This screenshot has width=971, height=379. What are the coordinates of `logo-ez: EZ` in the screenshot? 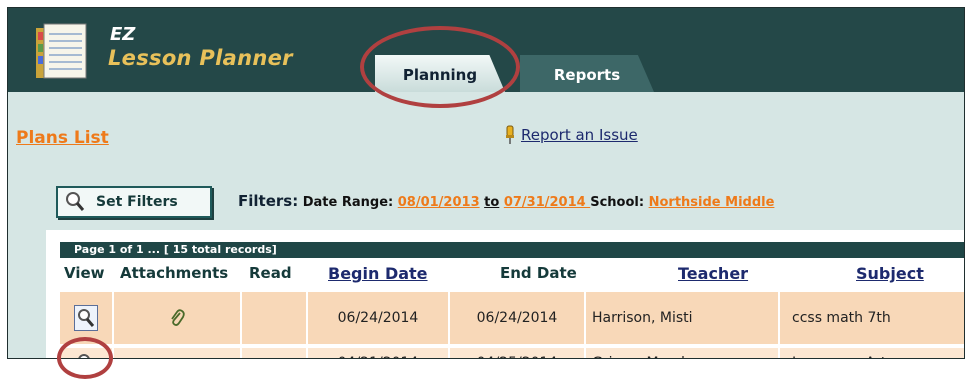 It's located at (123, 34).